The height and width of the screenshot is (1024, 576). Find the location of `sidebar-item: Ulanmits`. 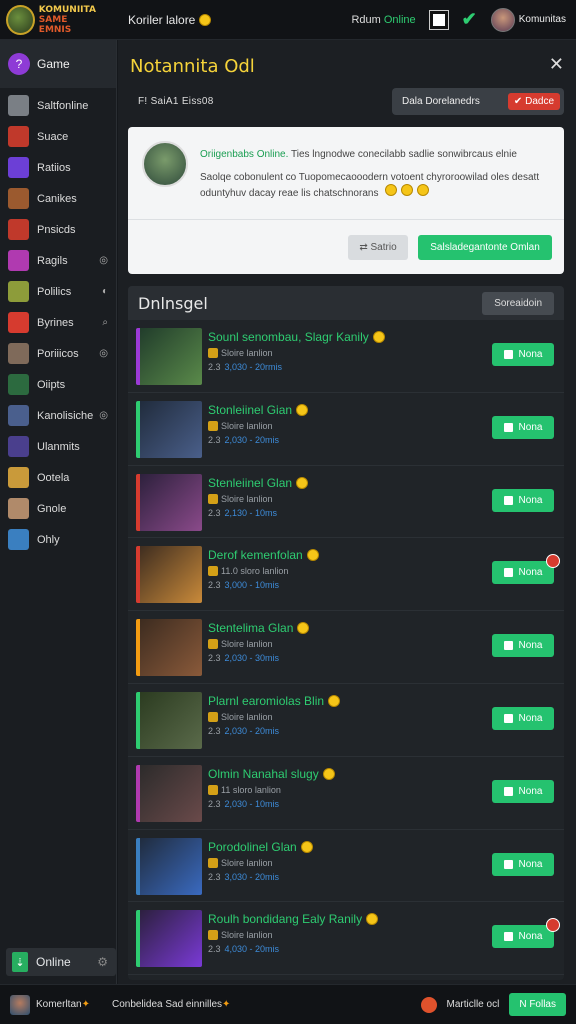

sidebar-item: Ulanmits is located at coordinates (58, 446).